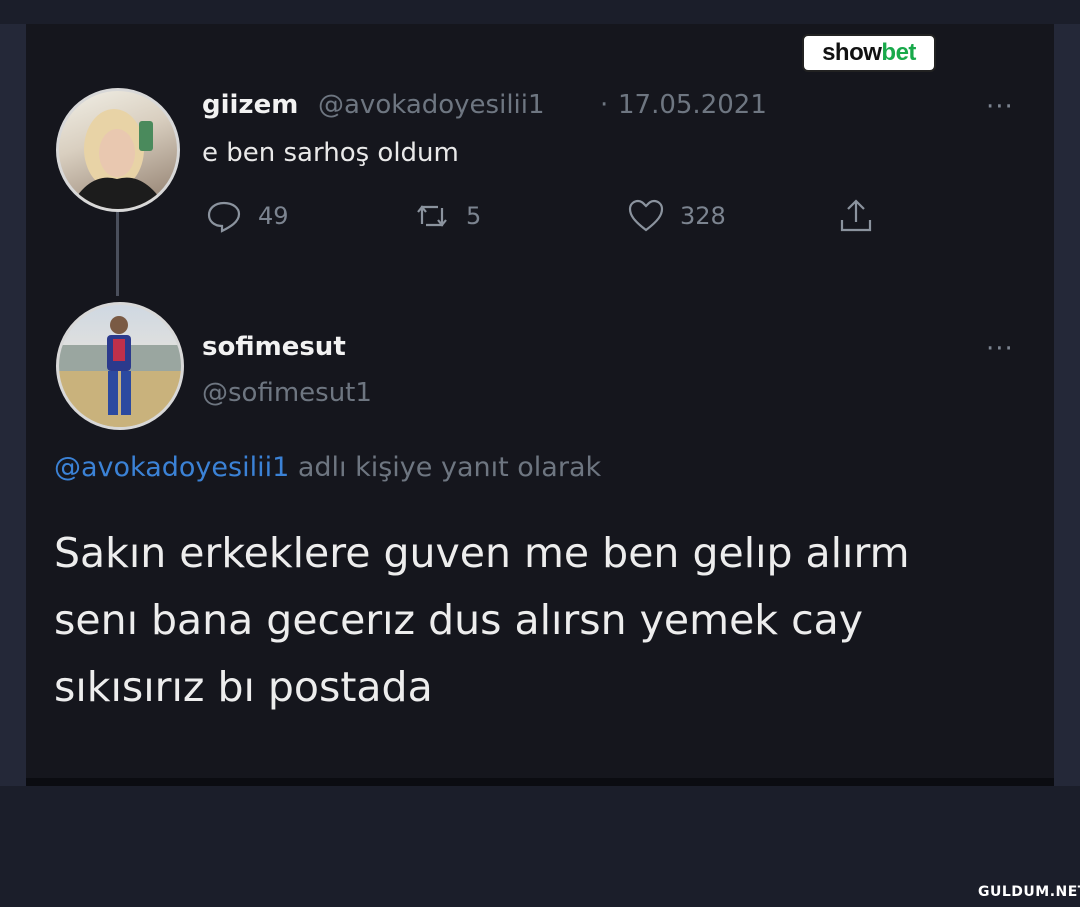 Image resolution: width=1080 pixels, height=907 pixels. What do you see at coordinates (898, 52) in the screenshot?
I see `brand-logo-text-2: bet` at bounding box center [898, 52].